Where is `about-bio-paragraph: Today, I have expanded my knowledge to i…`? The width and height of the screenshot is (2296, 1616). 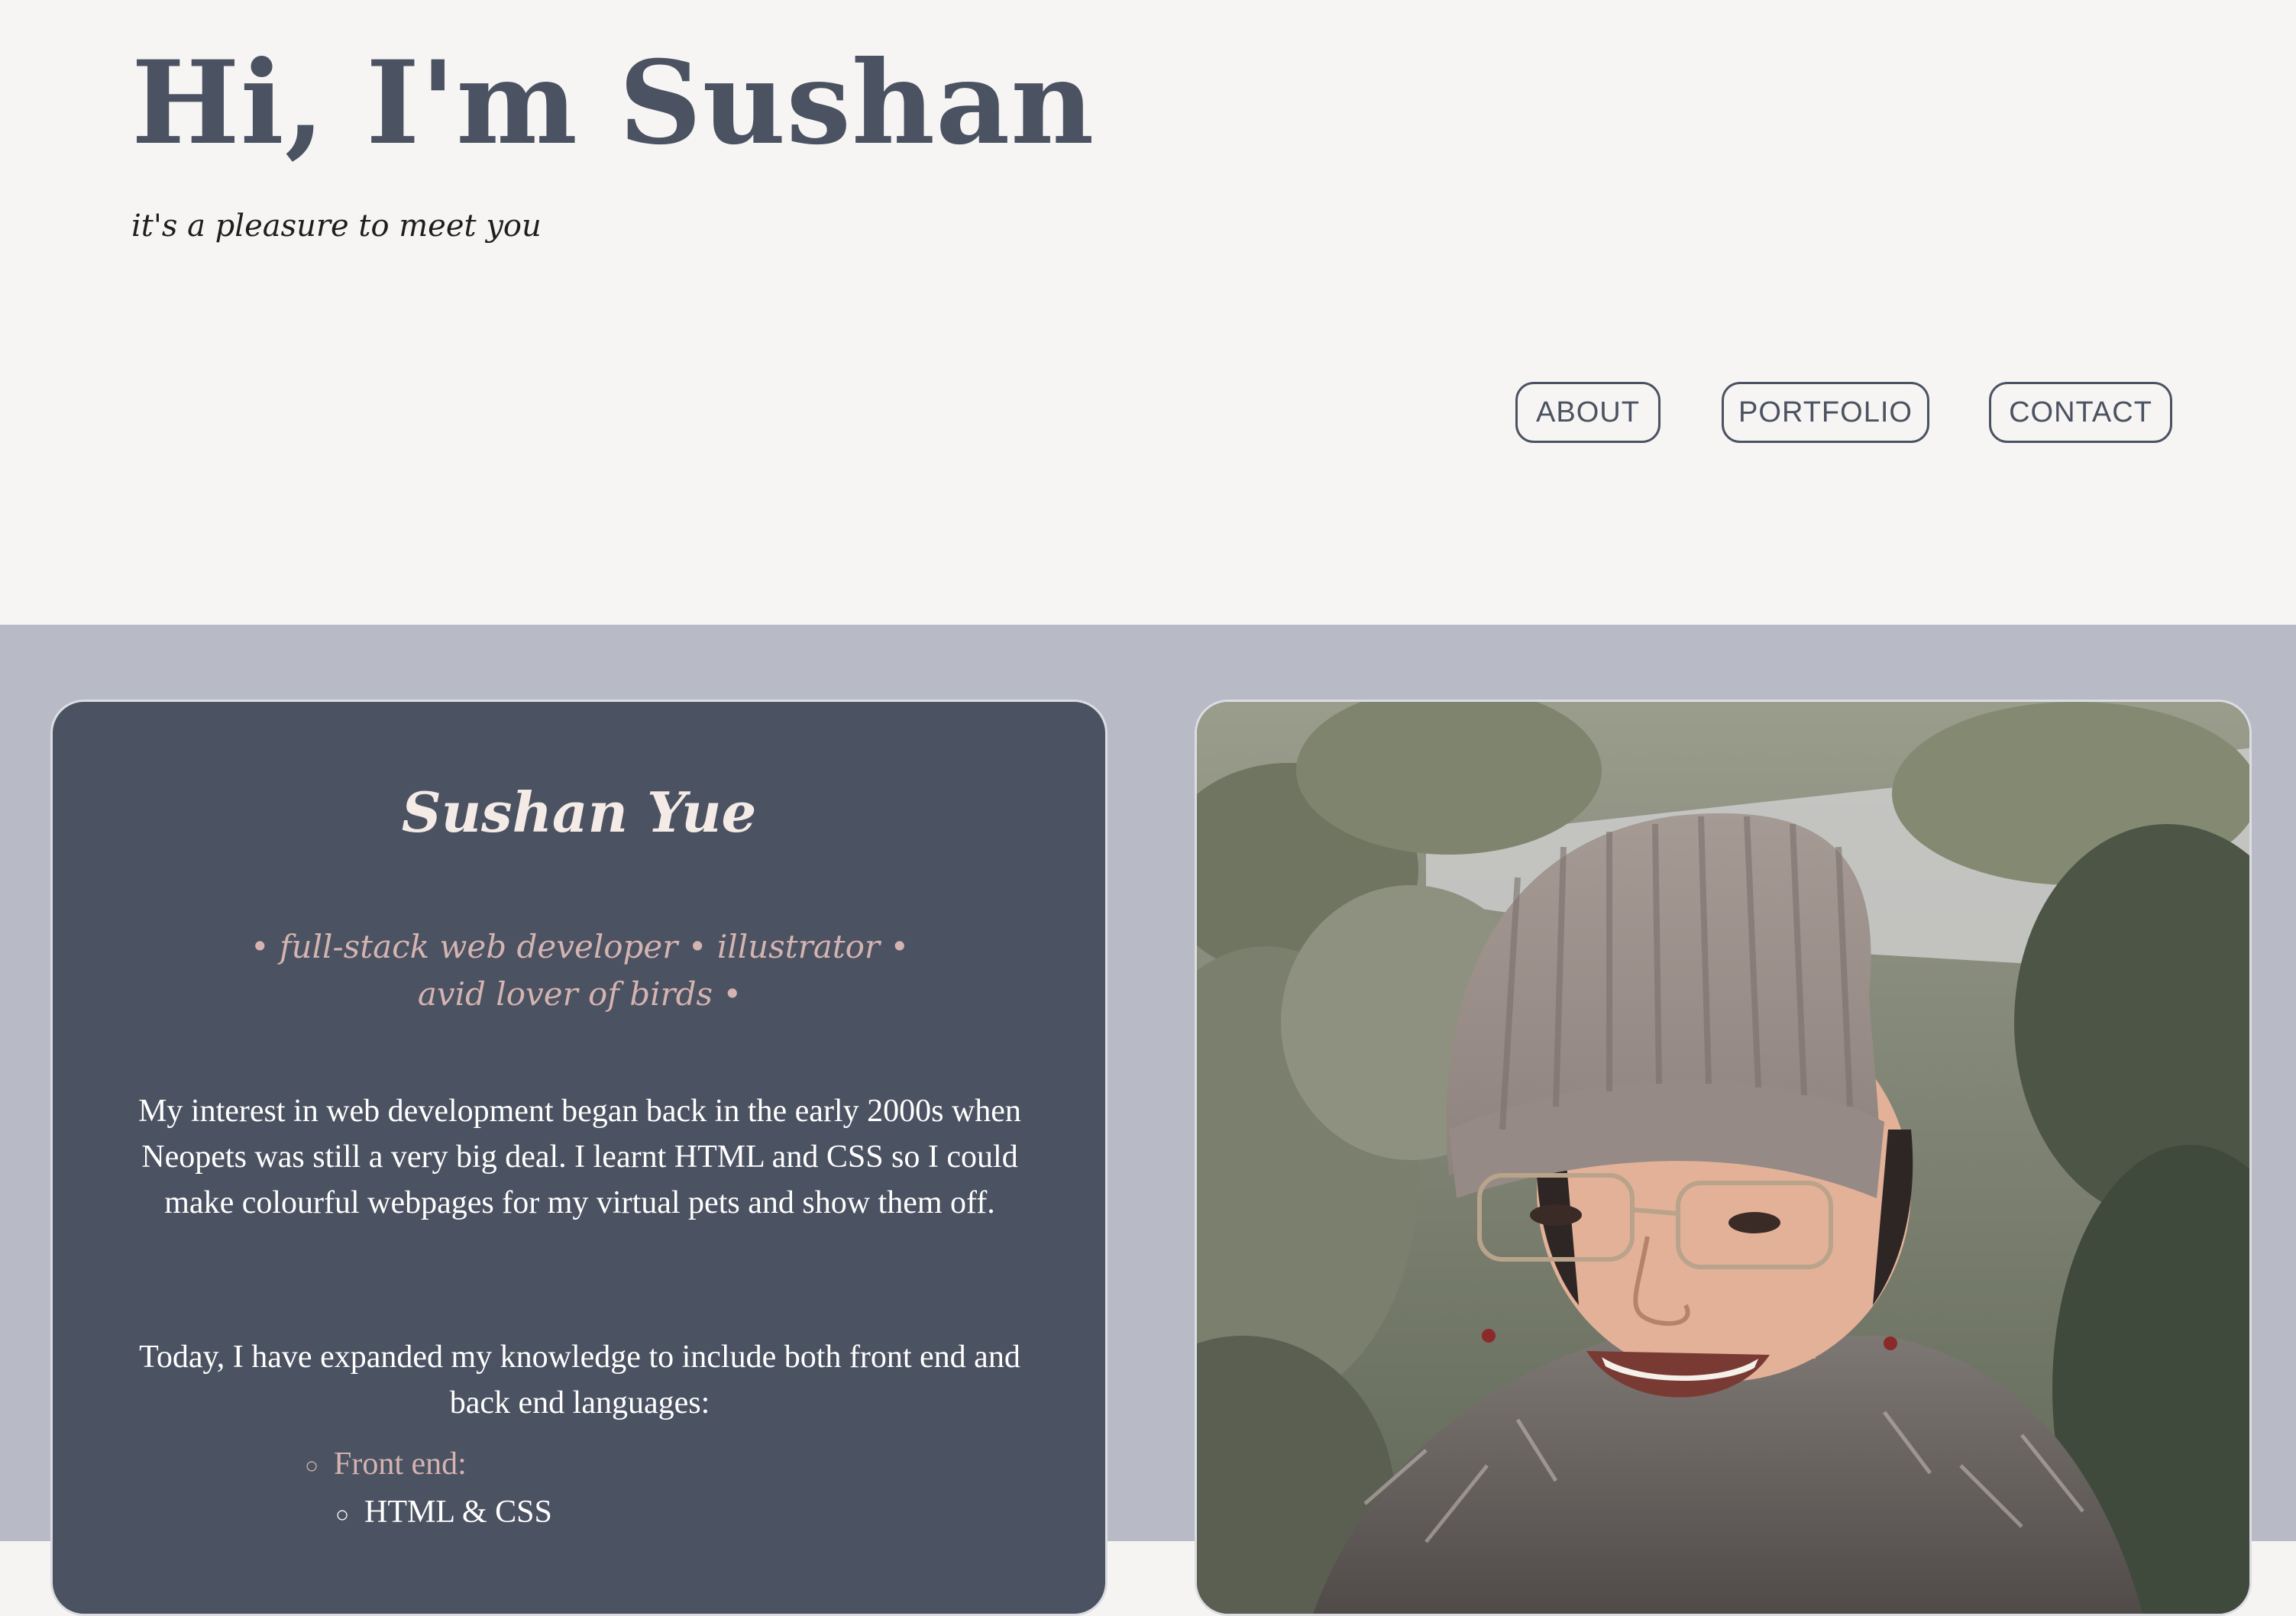 about-bio-paragraph: Today, I have expanded my knowledge to i… is located at coordinates (579, 1380).